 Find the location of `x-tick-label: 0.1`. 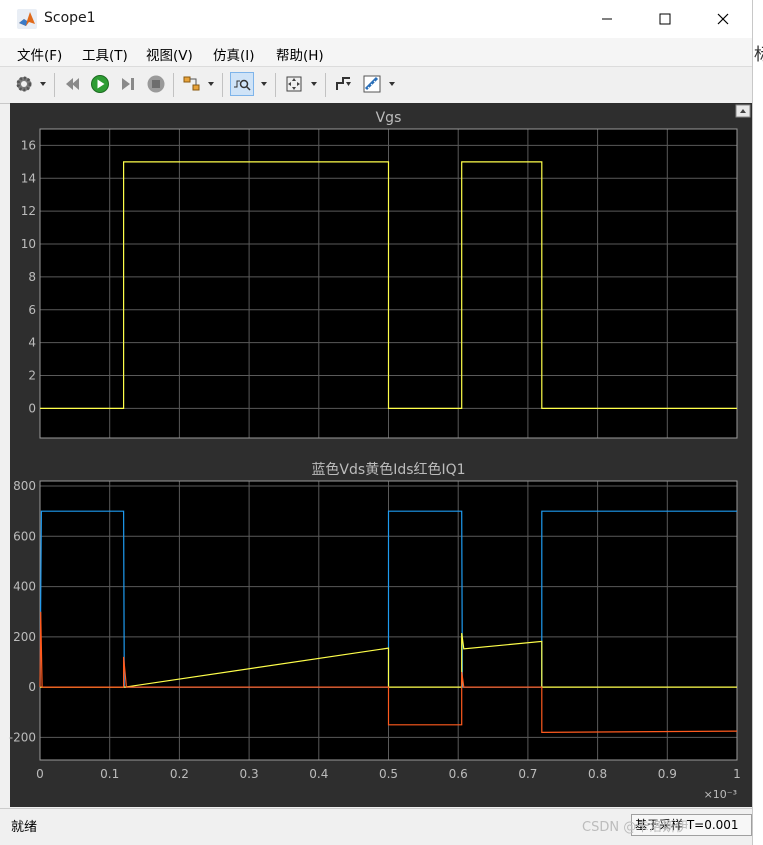

x-tick-label: 0.1 is located at coordinates (109, 774).